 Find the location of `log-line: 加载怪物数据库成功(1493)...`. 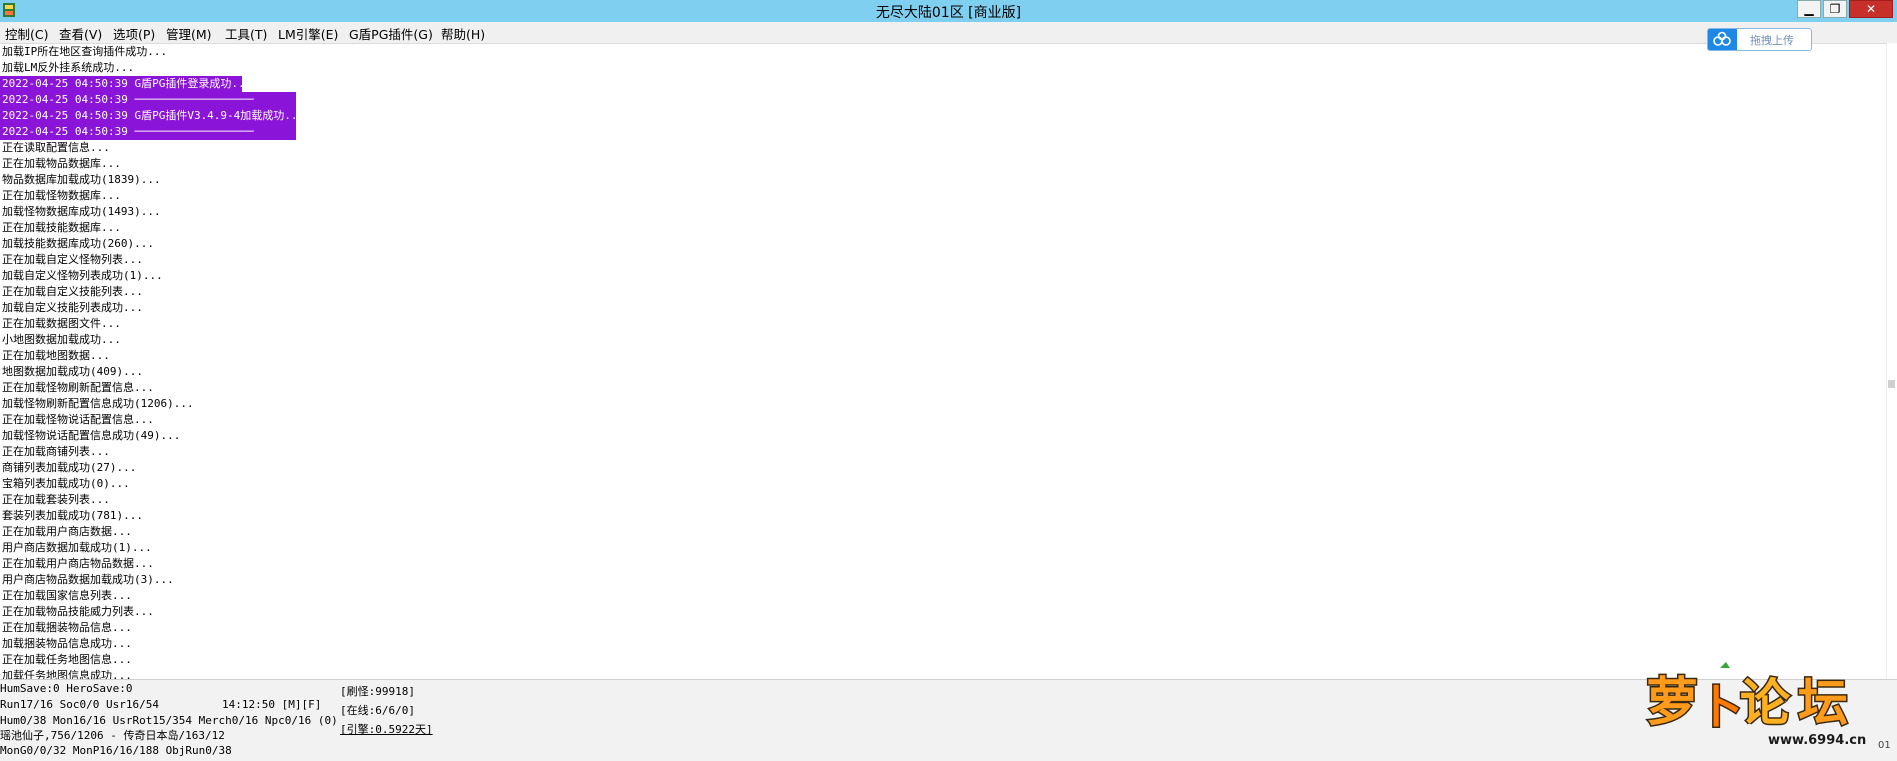

log-line: 加载怪物数据库成功(1493)... is located at coordinates (81, 211).